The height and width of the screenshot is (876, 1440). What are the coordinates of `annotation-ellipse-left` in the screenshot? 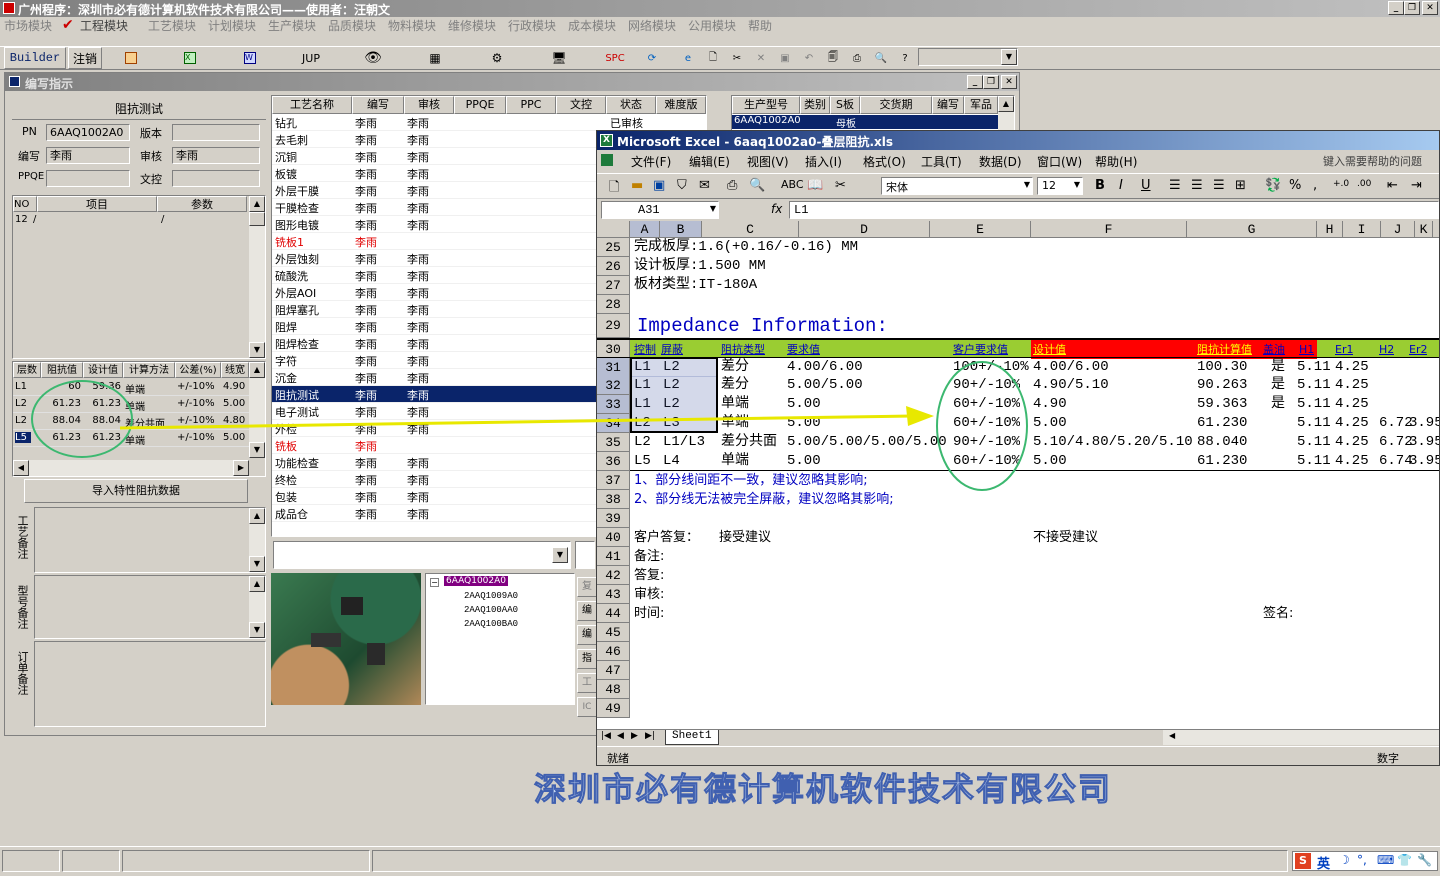 It's located at (82, 419).